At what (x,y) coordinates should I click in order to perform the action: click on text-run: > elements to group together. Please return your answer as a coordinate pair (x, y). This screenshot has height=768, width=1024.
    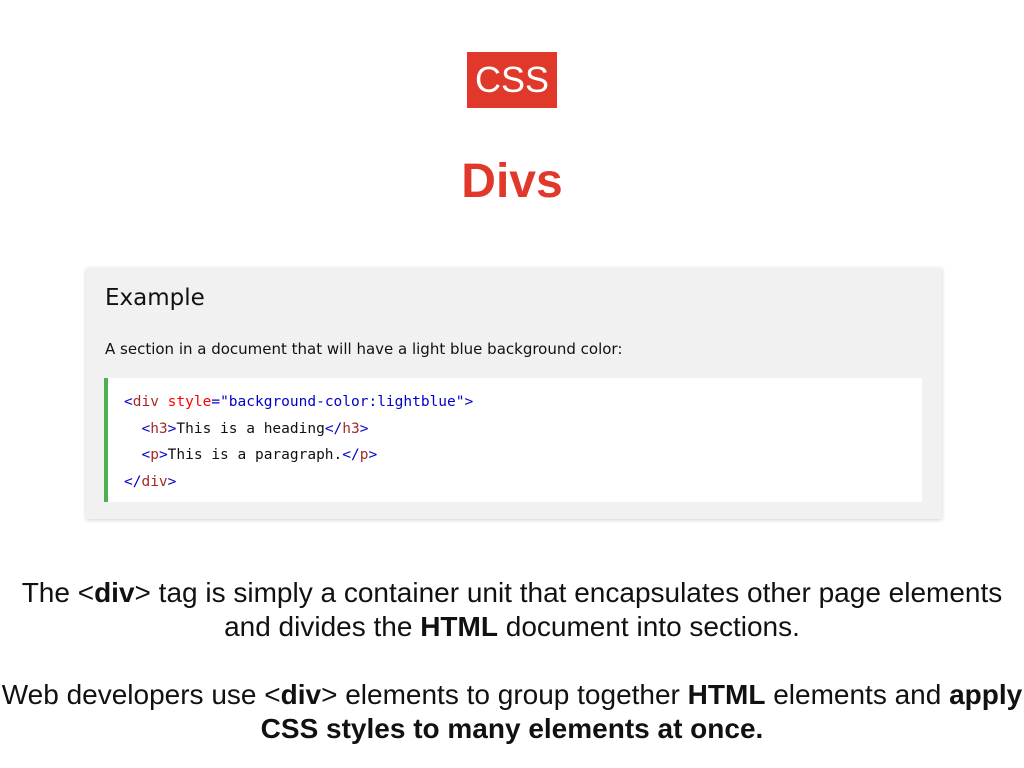
    Looking at the image, I should click on (504, 694).